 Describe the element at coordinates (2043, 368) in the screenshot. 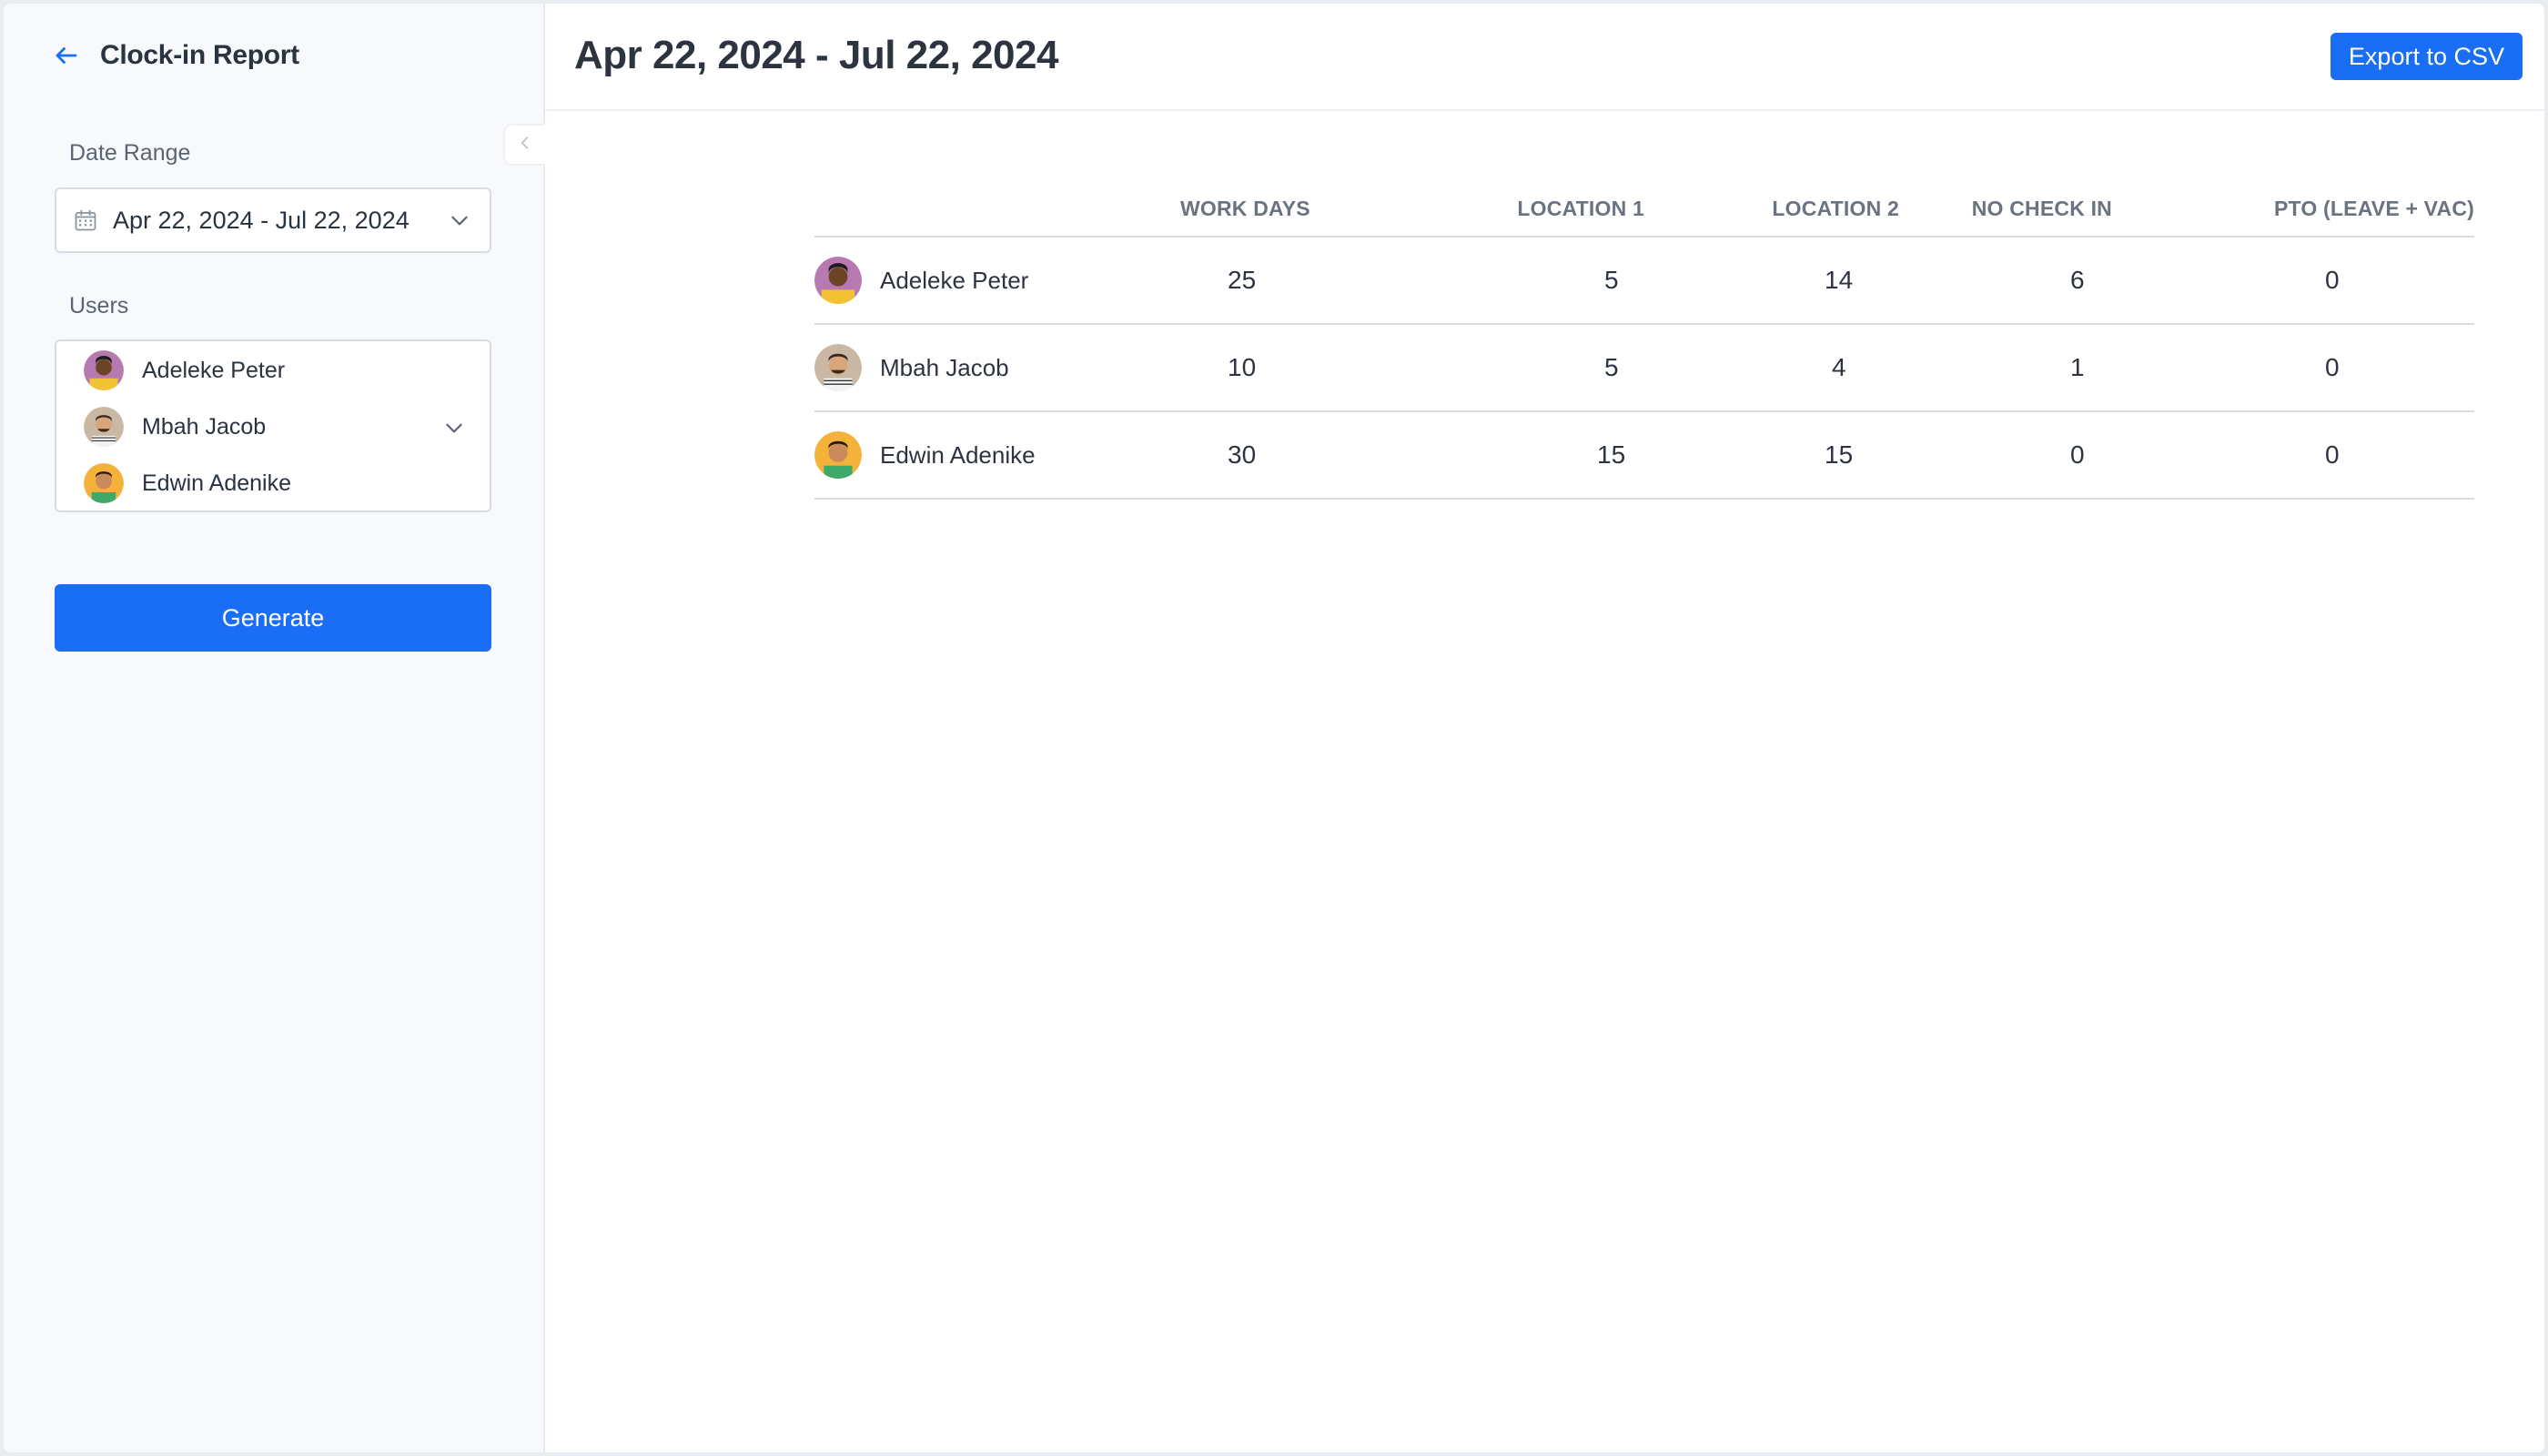

I see `no-check-in-cell: 1` at that location.